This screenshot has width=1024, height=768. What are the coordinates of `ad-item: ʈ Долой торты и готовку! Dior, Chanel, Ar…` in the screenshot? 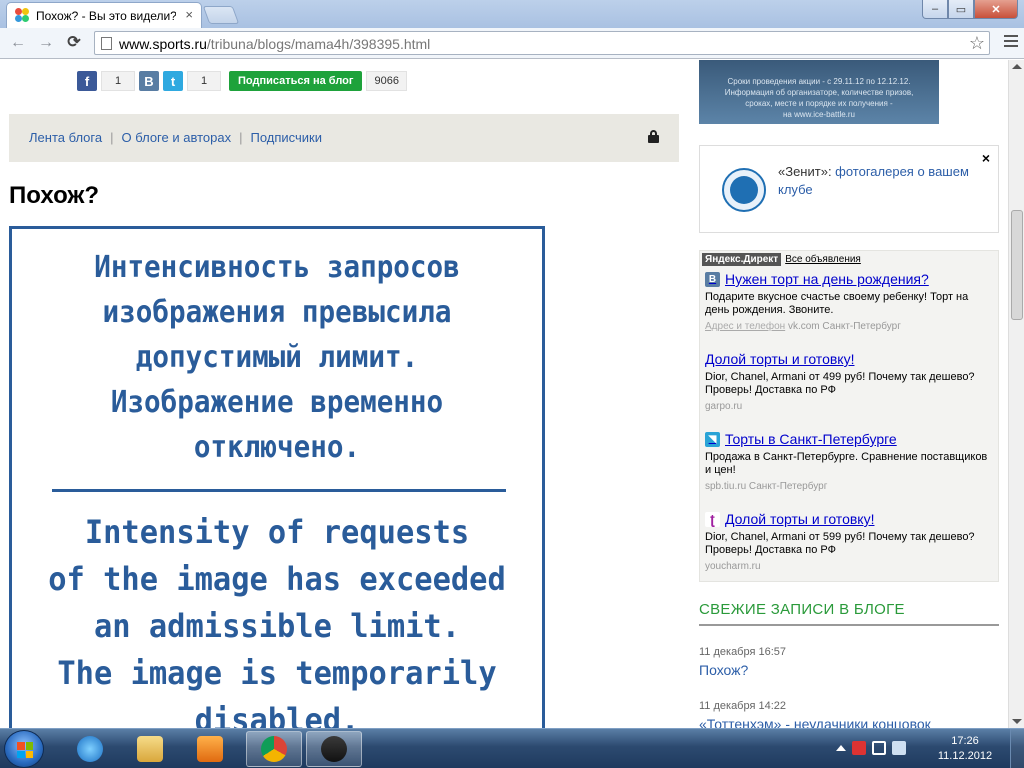 It's located at (850, 541).